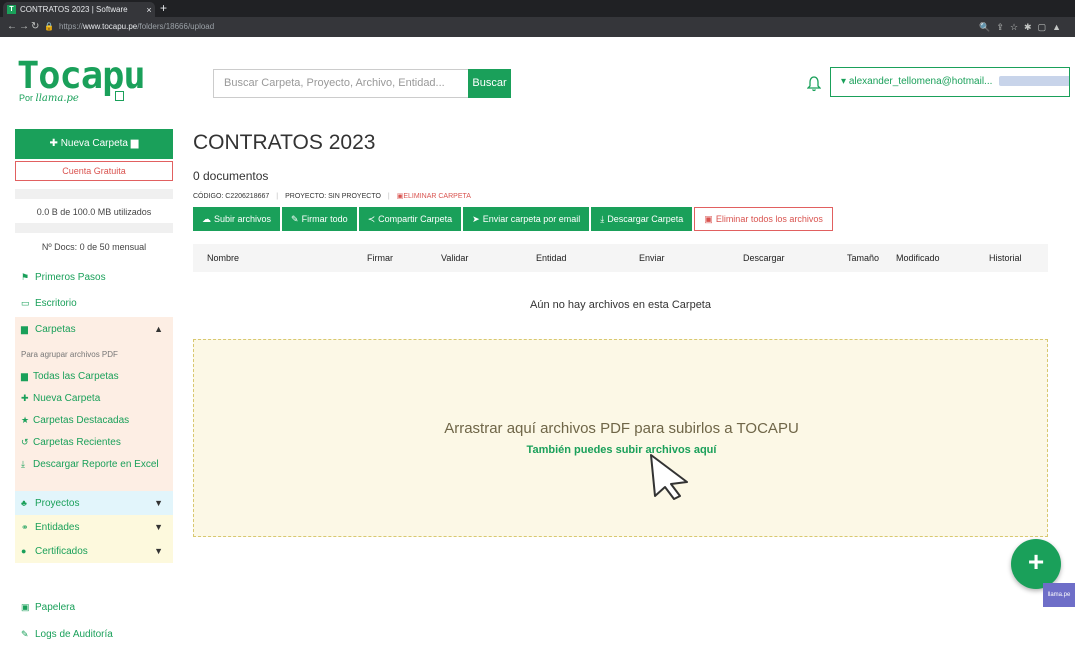 The width and height of the screenshot is (1075, 645). What do you see at coordinates (94, 551) in the screenshot?
I see `sidebar-item-certificates: ● Certificados ▼` at bounding box center [94, 551].